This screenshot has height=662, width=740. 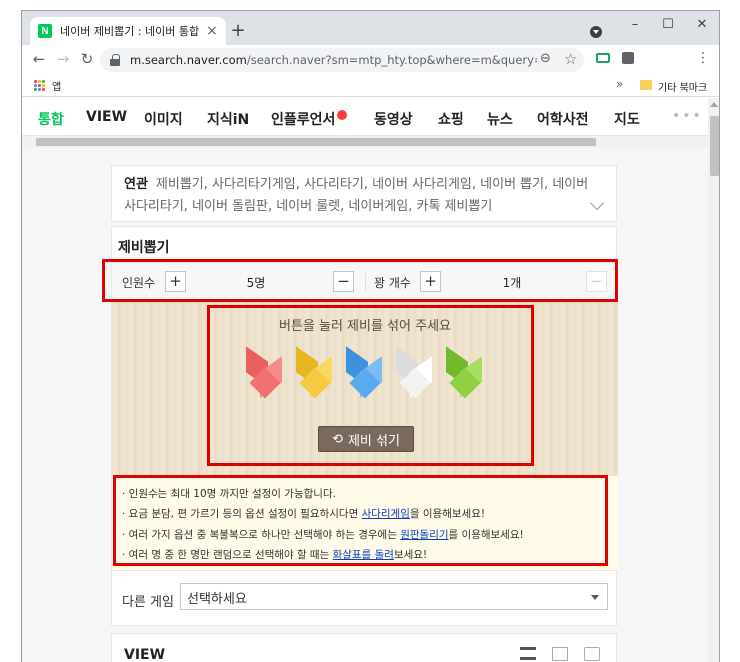 I want to click on extensions-puzzle-icon, so click(x=628, y=58).